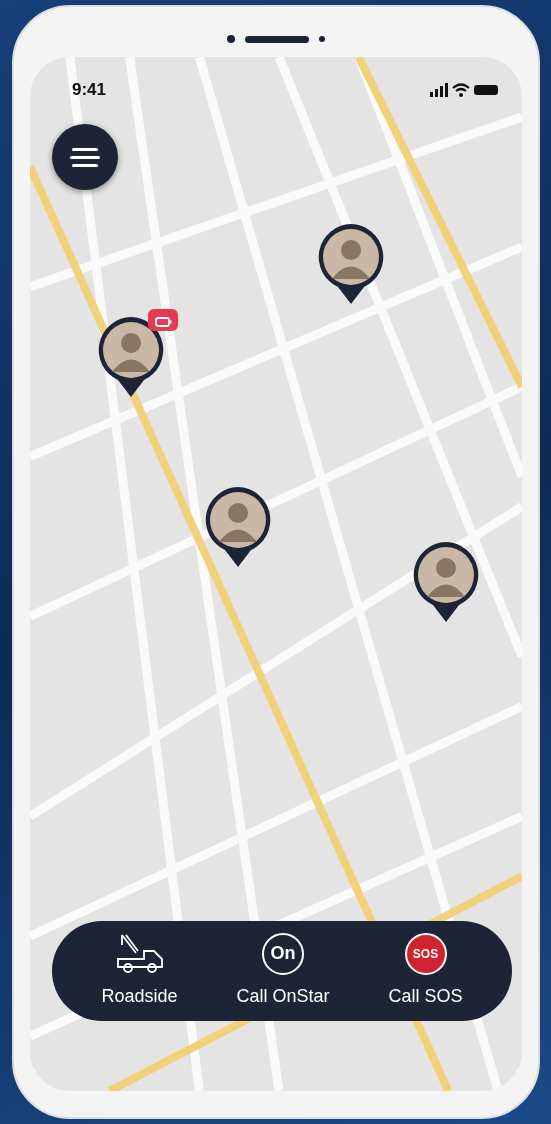  Describe the element at coordinates (283, 953) in the screenshot. I see `logo-icon: On` at that location.